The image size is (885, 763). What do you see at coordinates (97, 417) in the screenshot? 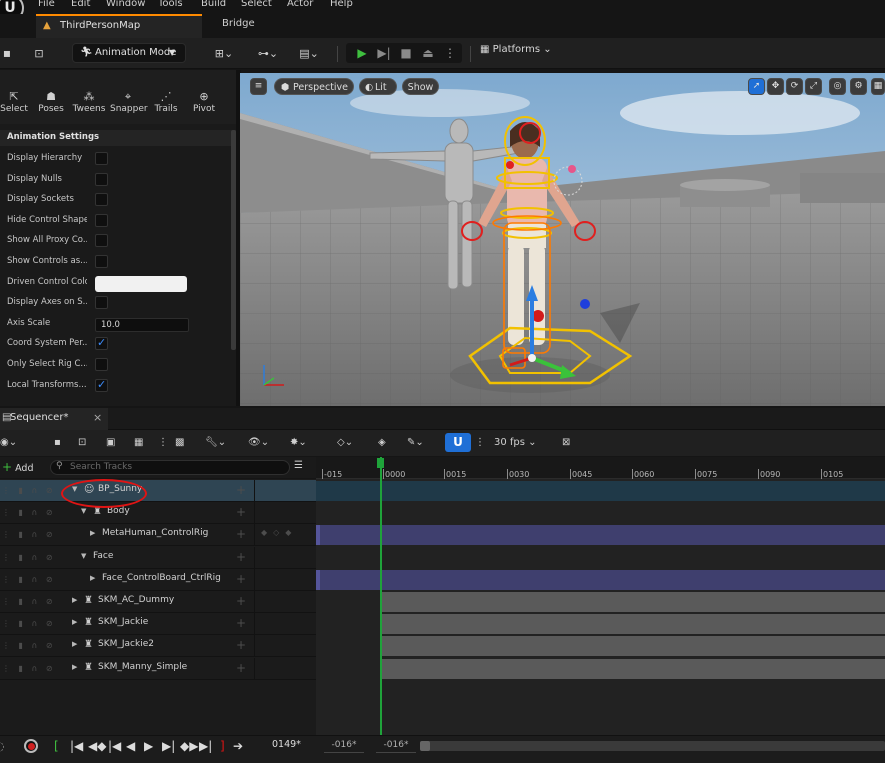
I see `close-icon: ×` at bounding box center [97, 417].